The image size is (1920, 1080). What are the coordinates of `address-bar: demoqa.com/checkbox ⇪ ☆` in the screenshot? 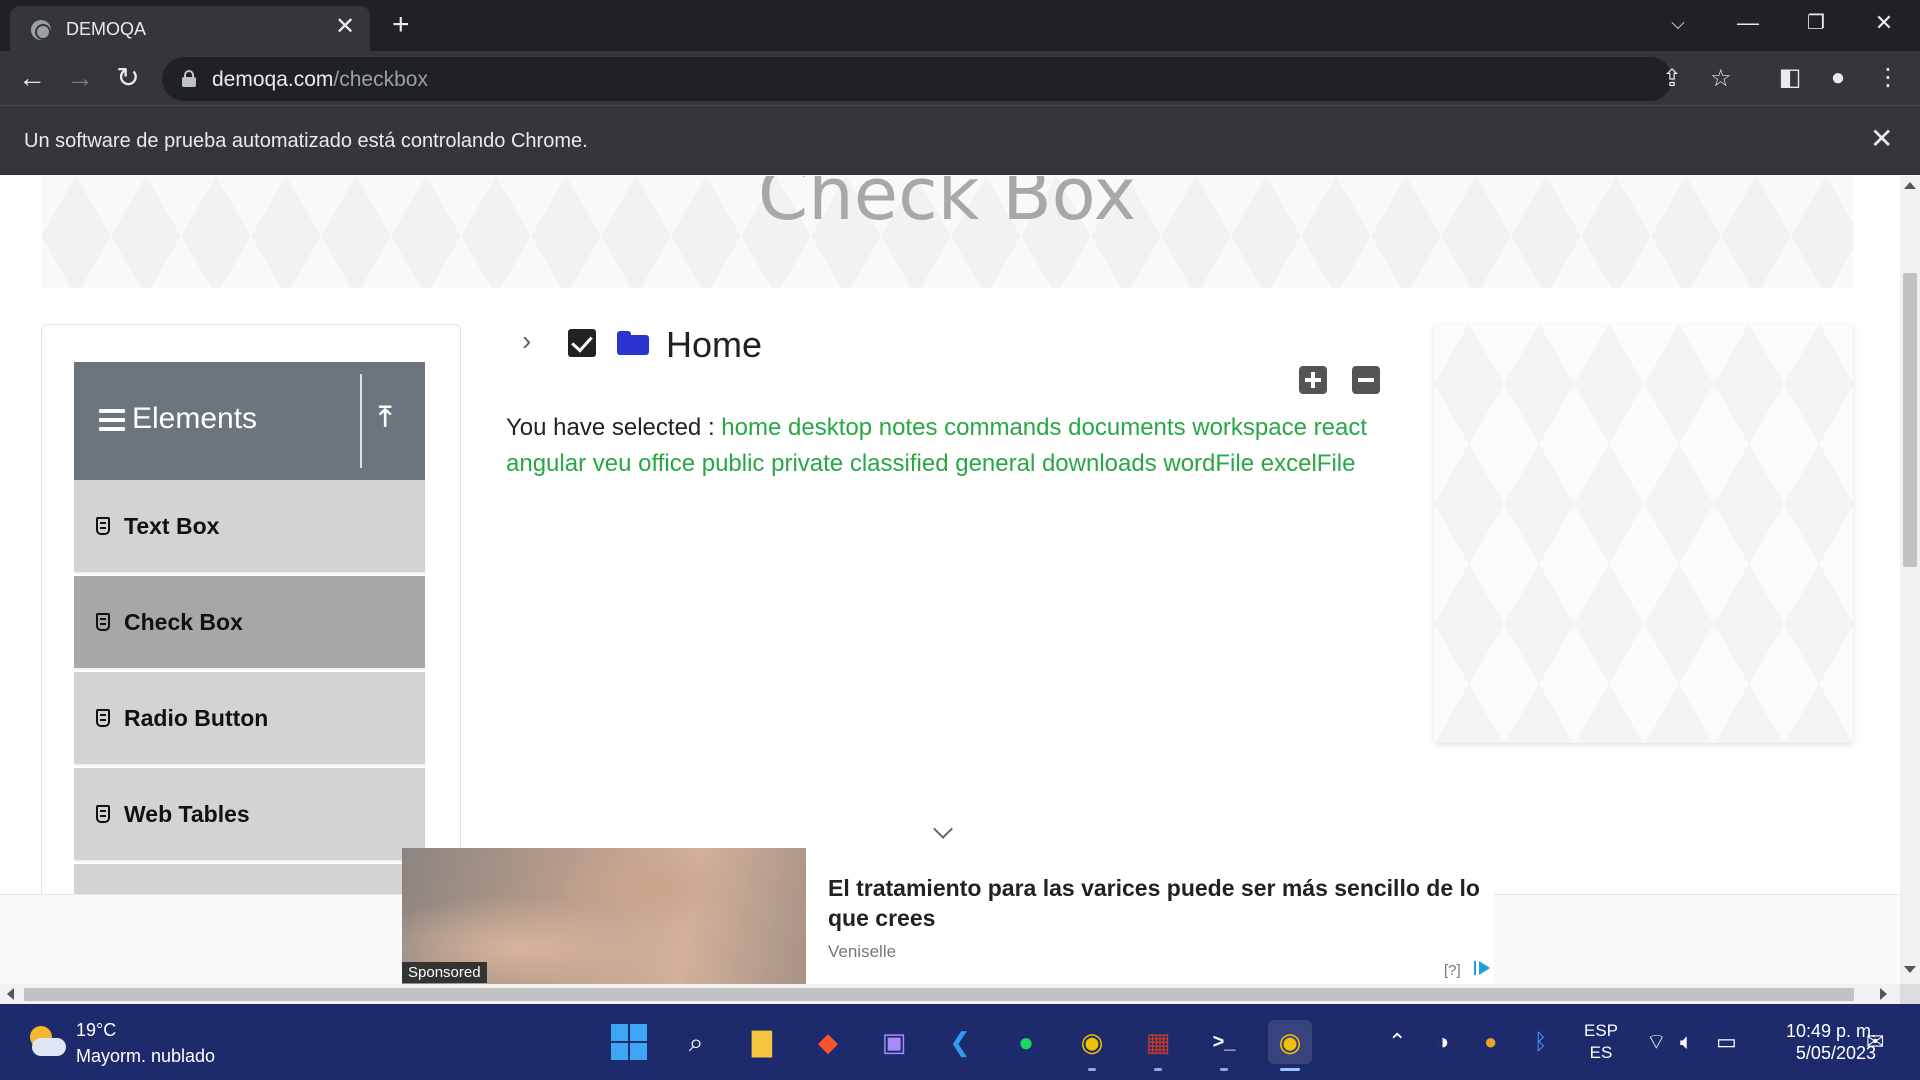 It's located at (947, 79).